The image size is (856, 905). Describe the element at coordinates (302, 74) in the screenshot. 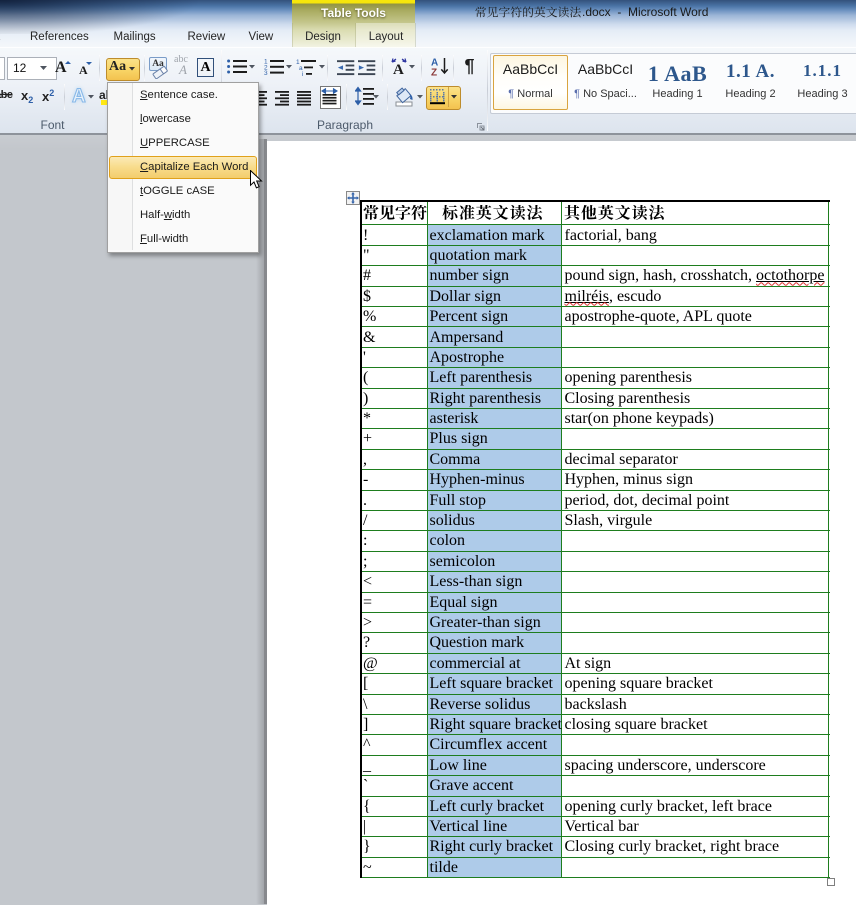

I see `svg-text: i` at that location.